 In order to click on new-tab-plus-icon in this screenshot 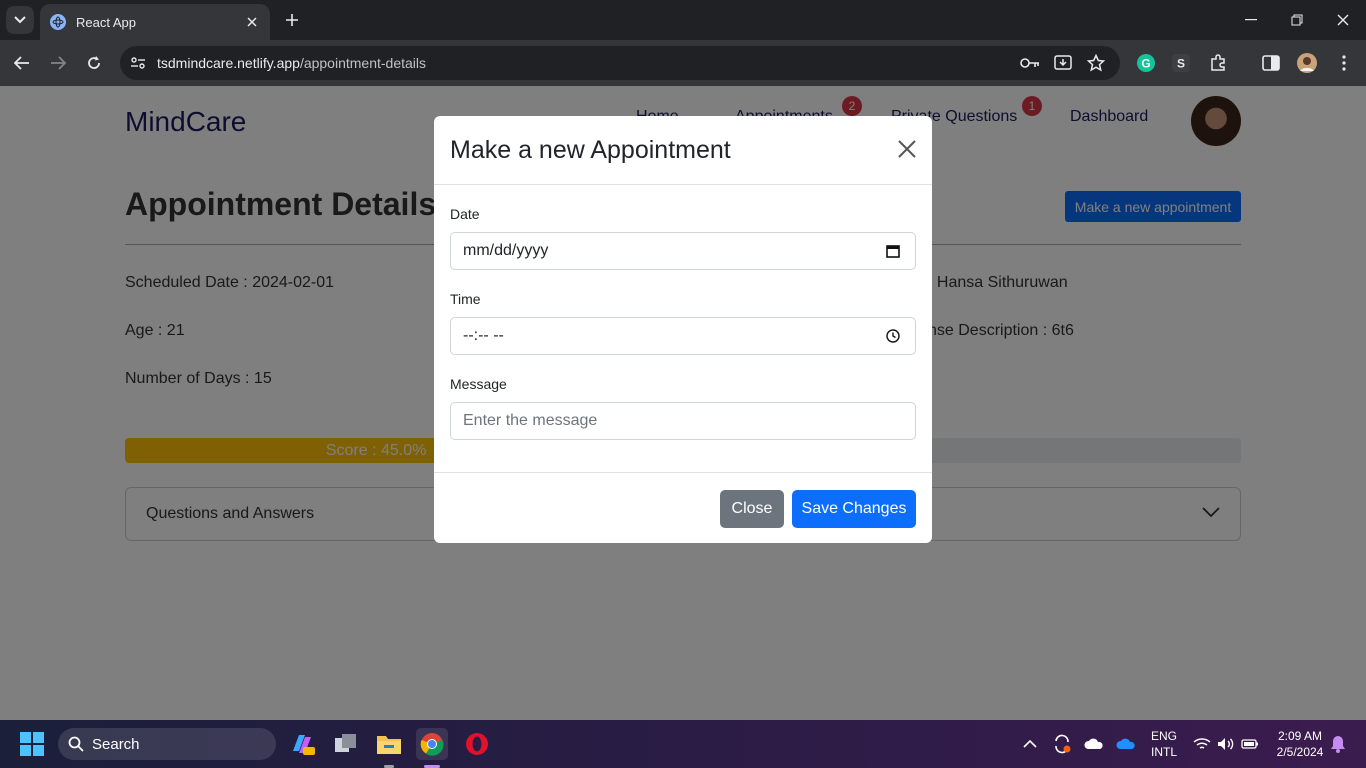, I will do `click(292, 20)`.